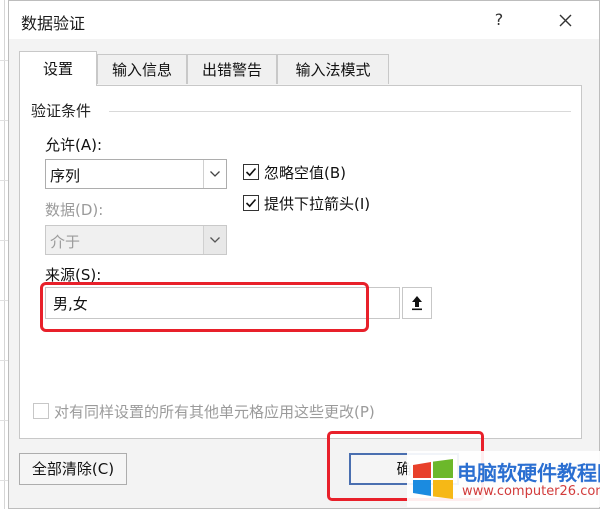 The width and height of the screenshot is (600, 509). I want to click on close-icon, so click(565, 20).